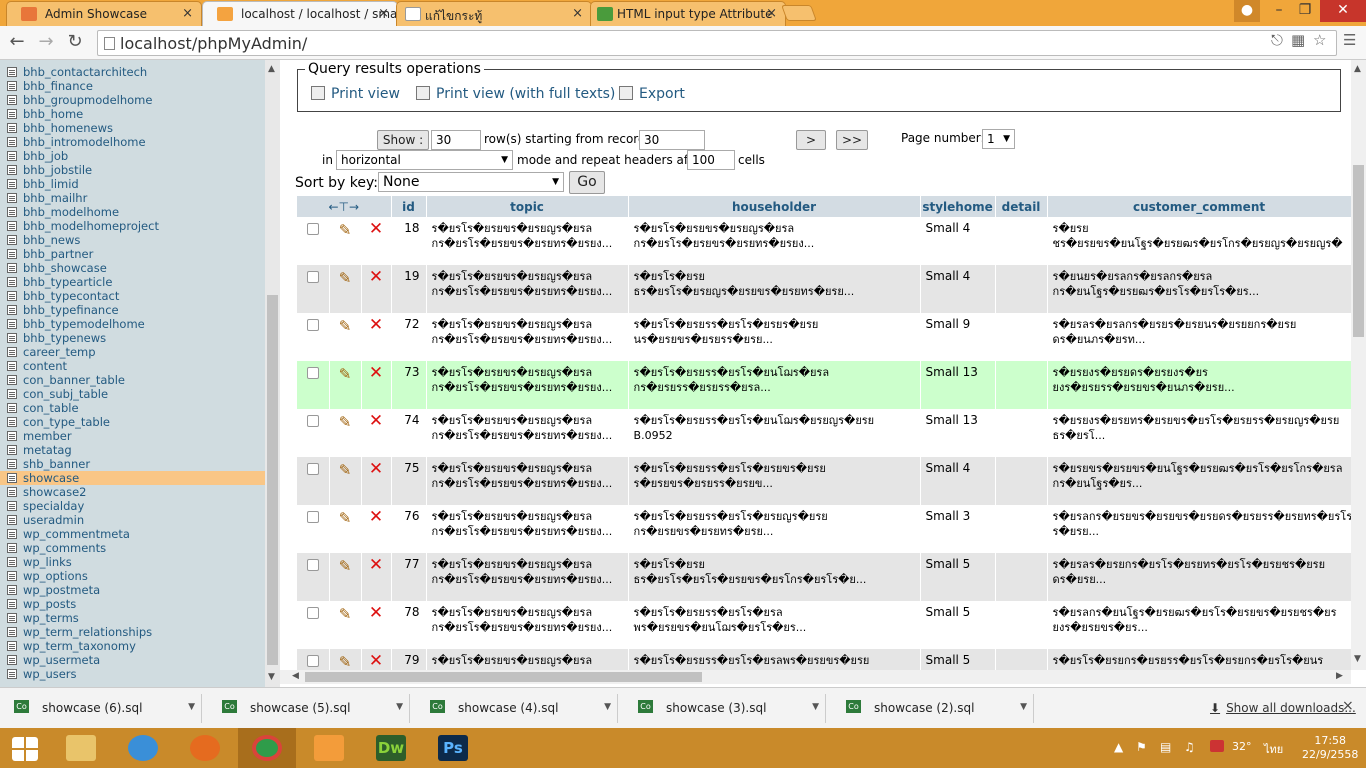 This screenshot has width=1366, height=768. I want to click on sidebar-item-bhb-modelhomeproject: bhb_modelhomeproject, so click(132, 226).